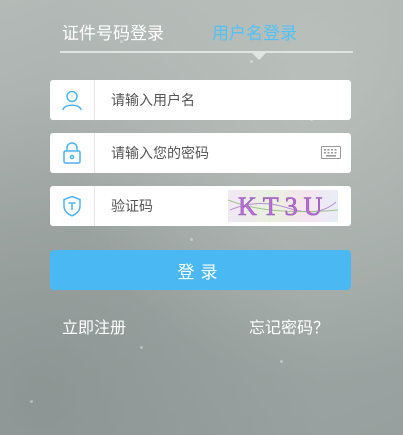 The image size is (403, 435). What do you see at coordinates (206, 52) in the screenshot?
I see `tabs-divider` at bounding box center [206, 52].